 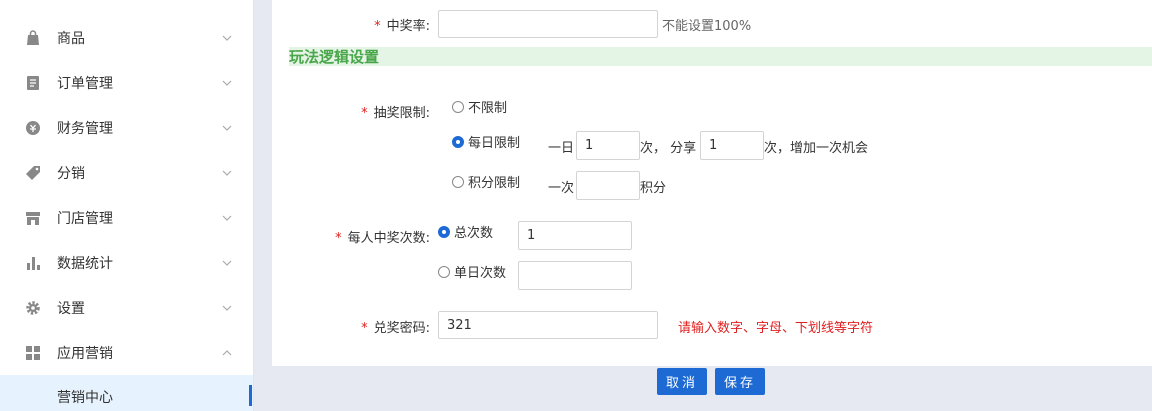 I want to click on order-icon, so click(x=33, y=83).